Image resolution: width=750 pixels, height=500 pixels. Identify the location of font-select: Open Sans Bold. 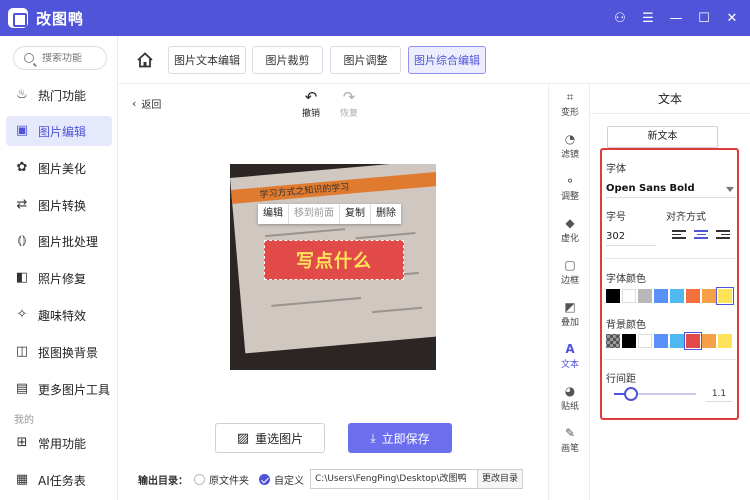
(671, 189).